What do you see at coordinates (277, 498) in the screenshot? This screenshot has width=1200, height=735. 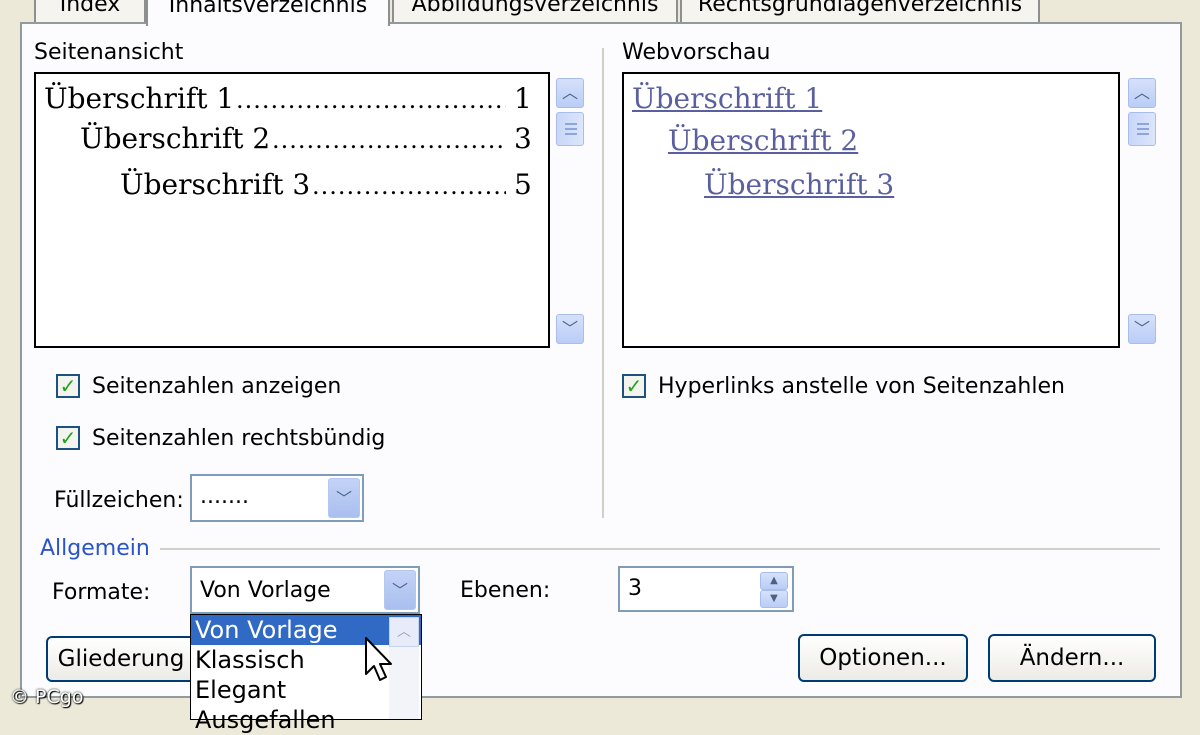 I see `leader-select: ....... ﹀` at bounding box center [277, 498].